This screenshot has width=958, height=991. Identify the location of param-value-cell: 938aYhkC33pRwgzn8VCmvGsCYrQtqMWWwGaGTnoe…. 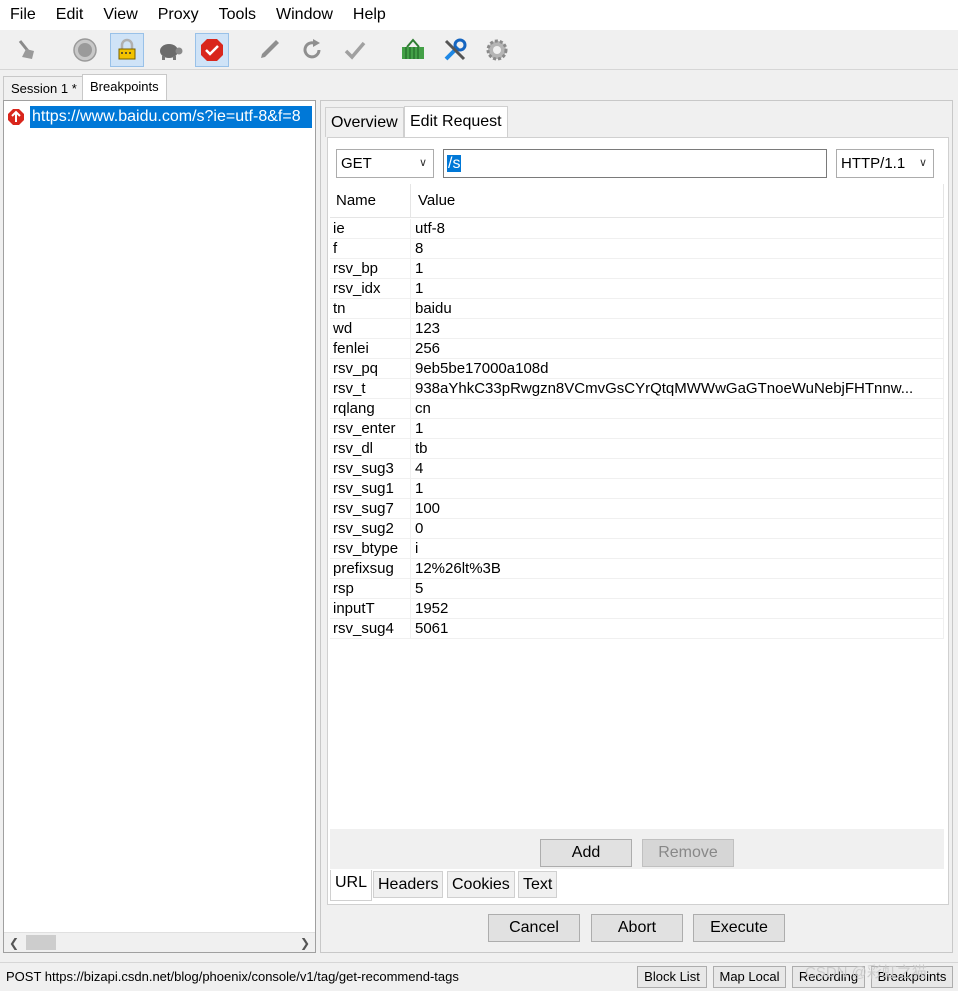
(678, 389).